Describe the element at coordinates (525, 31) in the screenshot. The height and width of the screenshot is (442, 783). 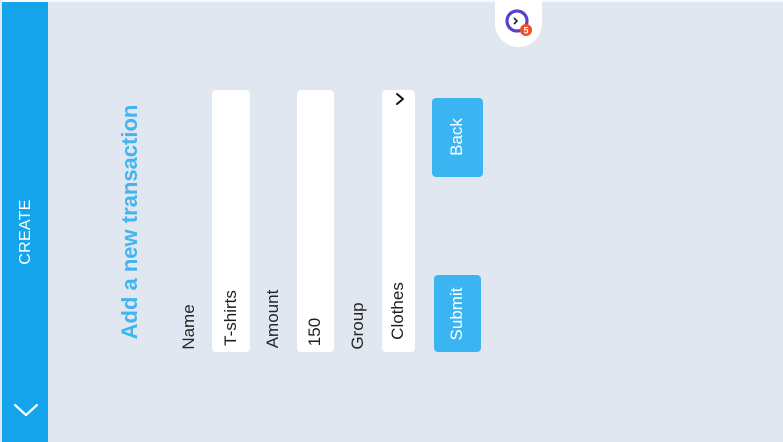
I see `badge-count: 5` at that location.